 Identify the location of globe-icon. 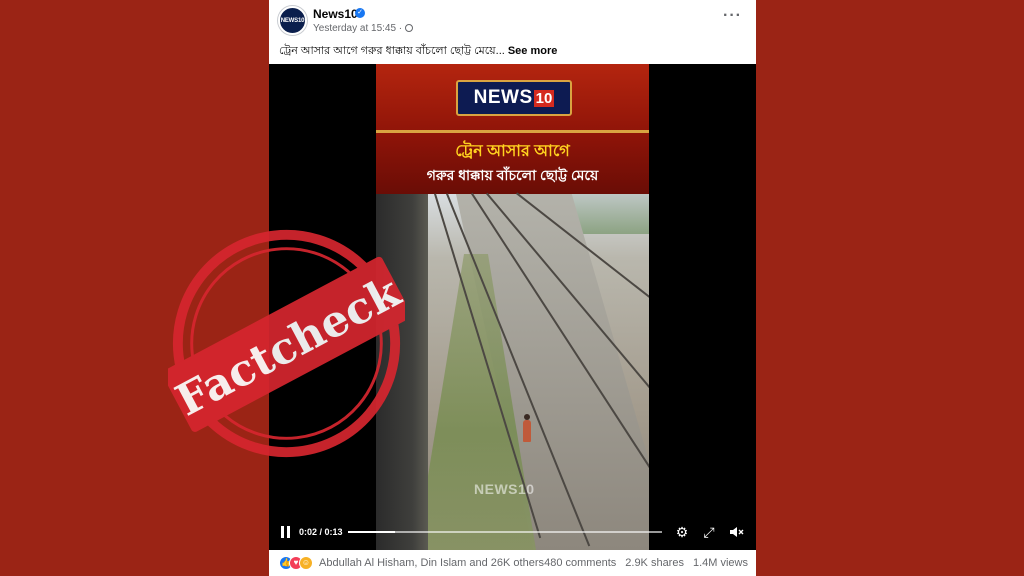
(409, 28).